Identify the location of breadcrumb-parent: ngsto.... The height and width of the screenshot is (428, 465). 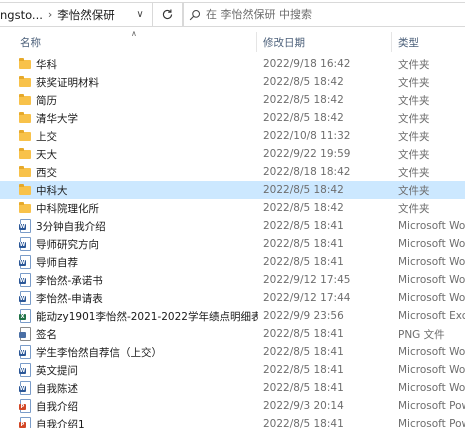
(21, 15).